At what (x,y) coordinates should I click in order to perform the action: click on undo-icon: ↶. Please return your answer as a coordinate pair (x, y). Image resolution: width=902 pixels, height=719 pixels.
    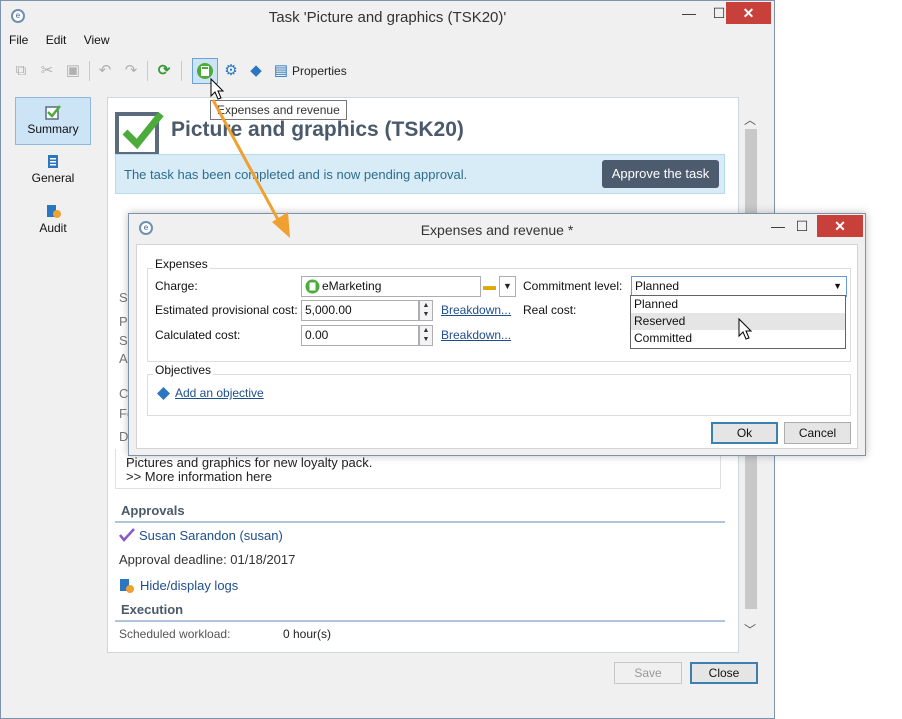
    Looking at the image, I should click on (105, 71).